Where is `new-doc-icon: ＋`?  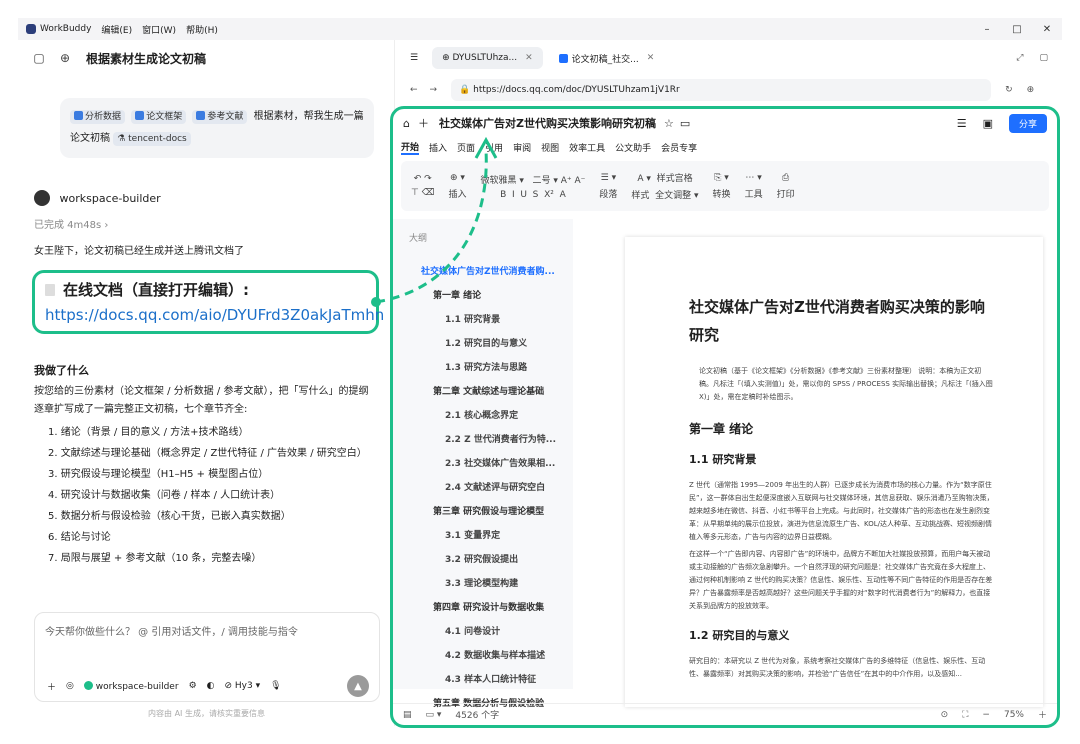 new-doc-icon: ＋ is located at coordinates (423, 123).